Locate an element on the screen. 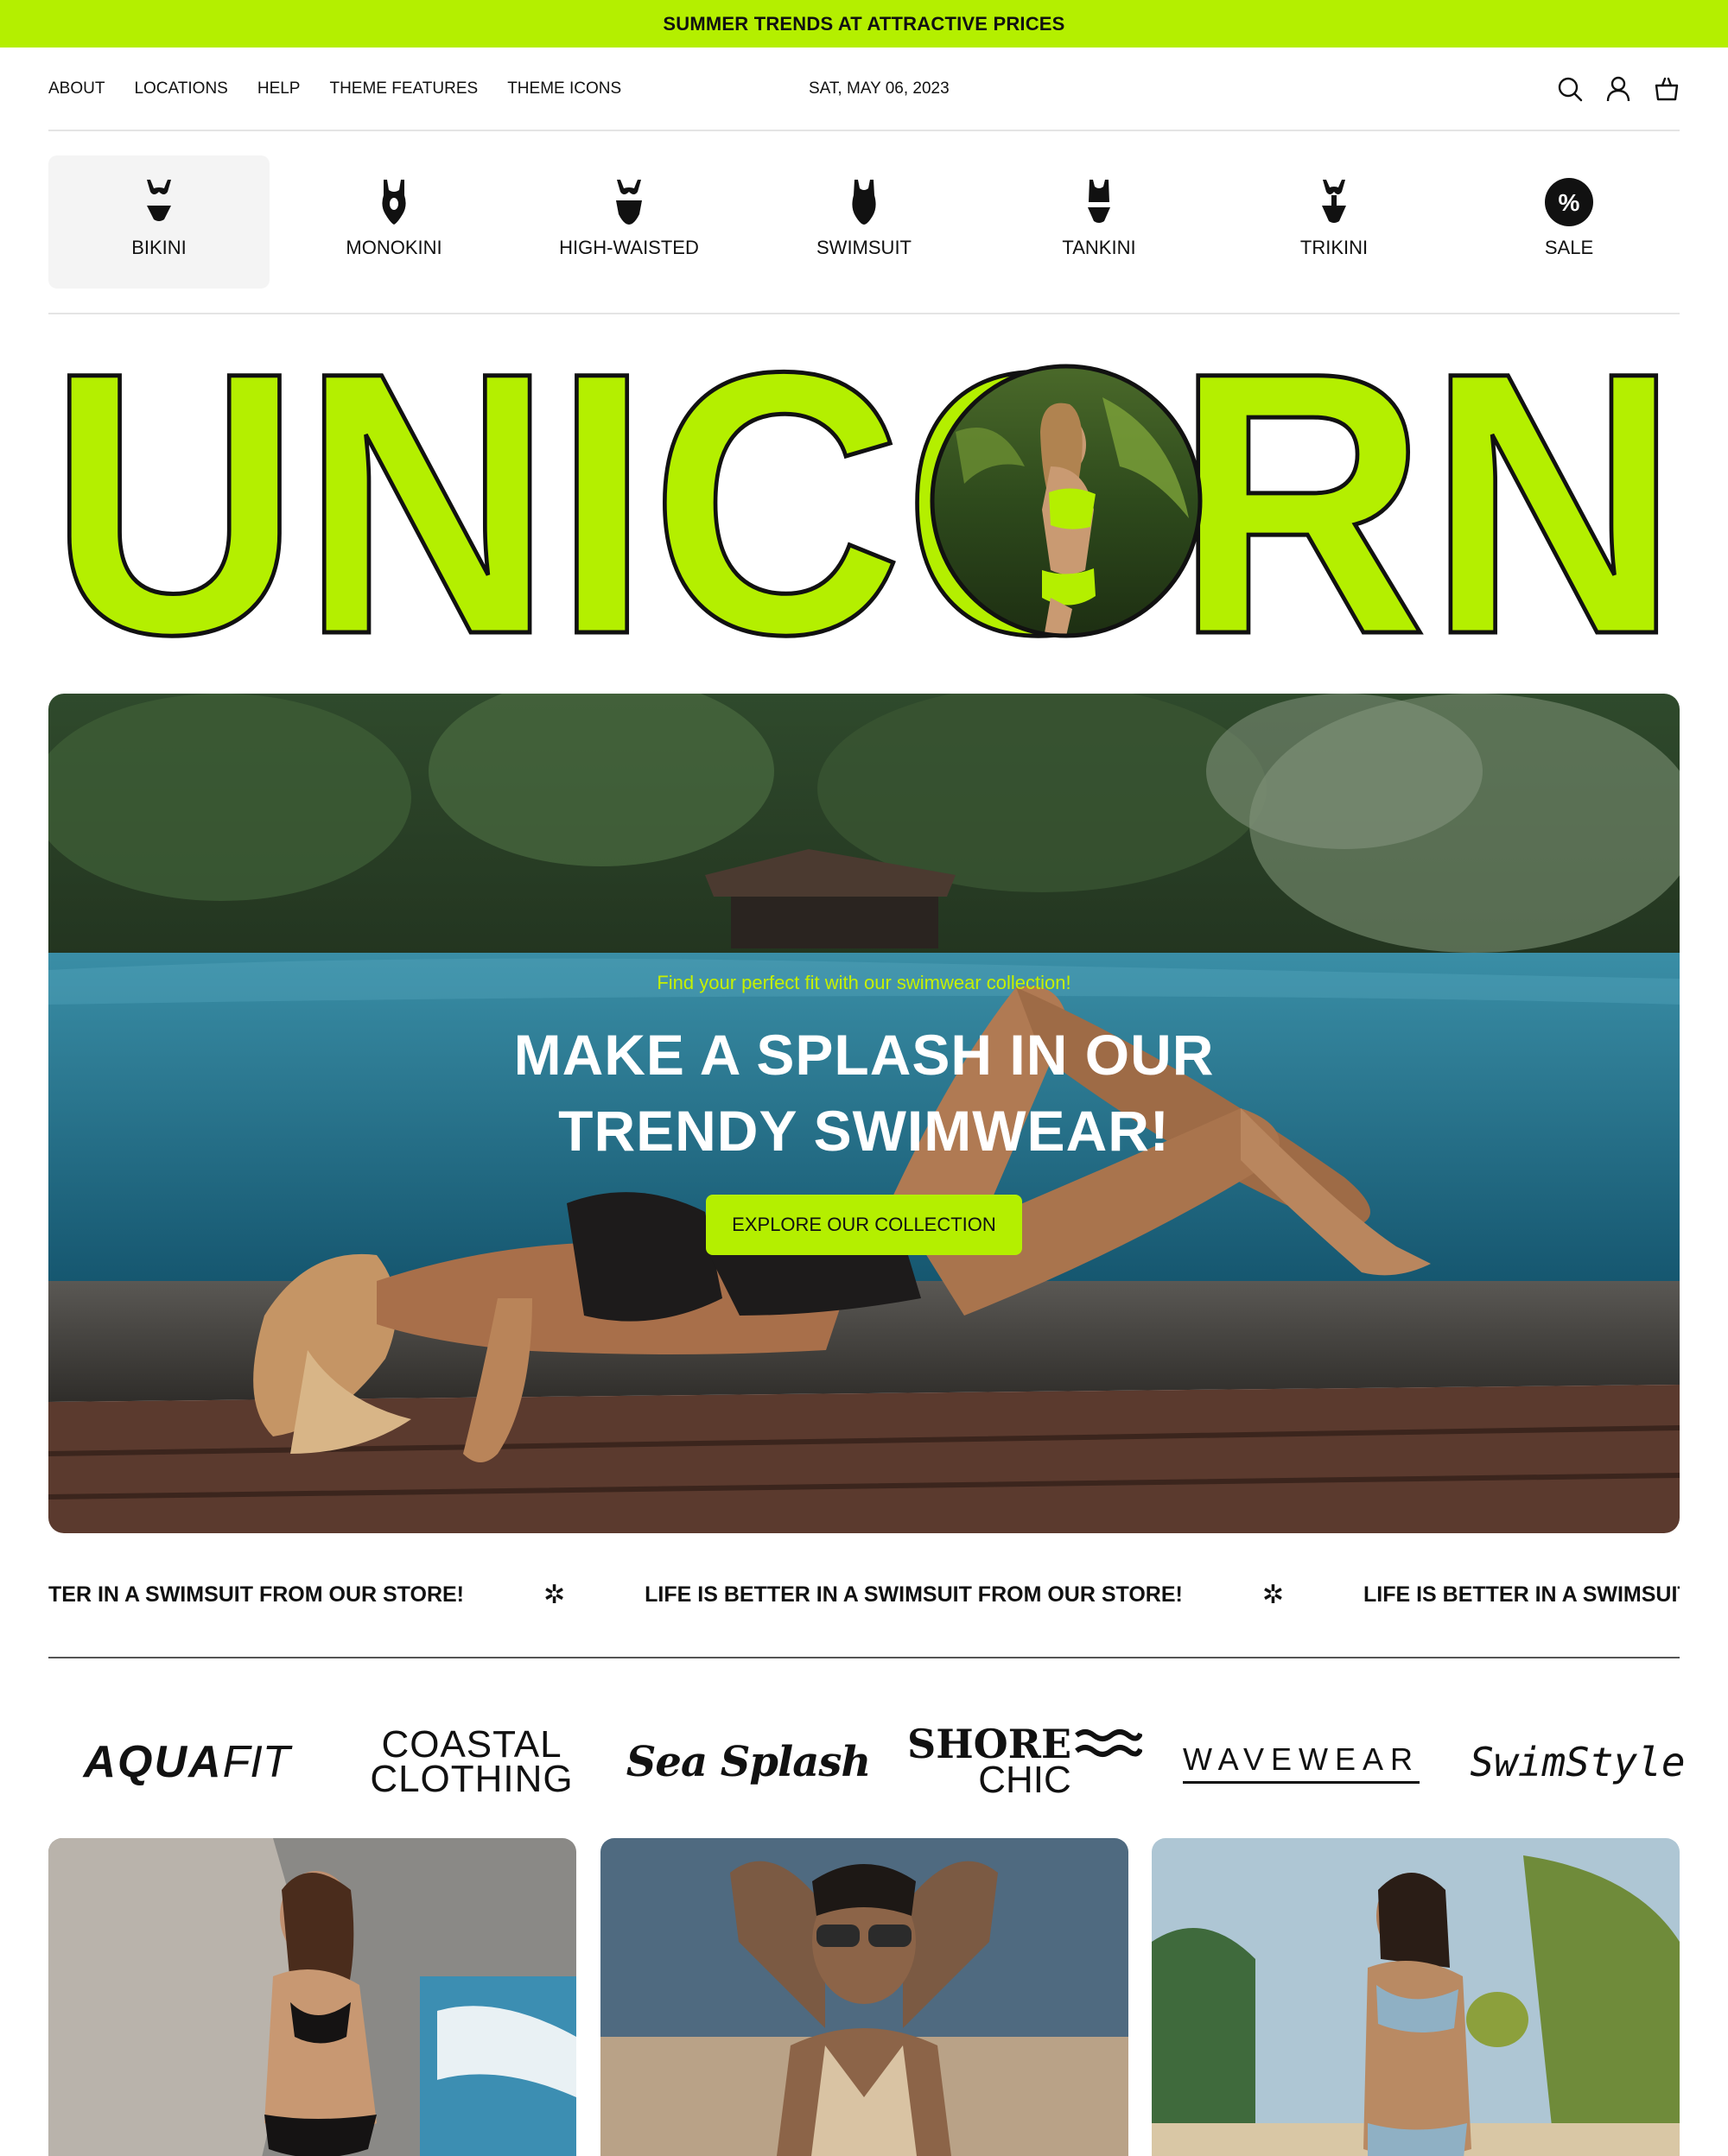  logo-shore-line-1: SHORE is located at coordinates (989, 1744).